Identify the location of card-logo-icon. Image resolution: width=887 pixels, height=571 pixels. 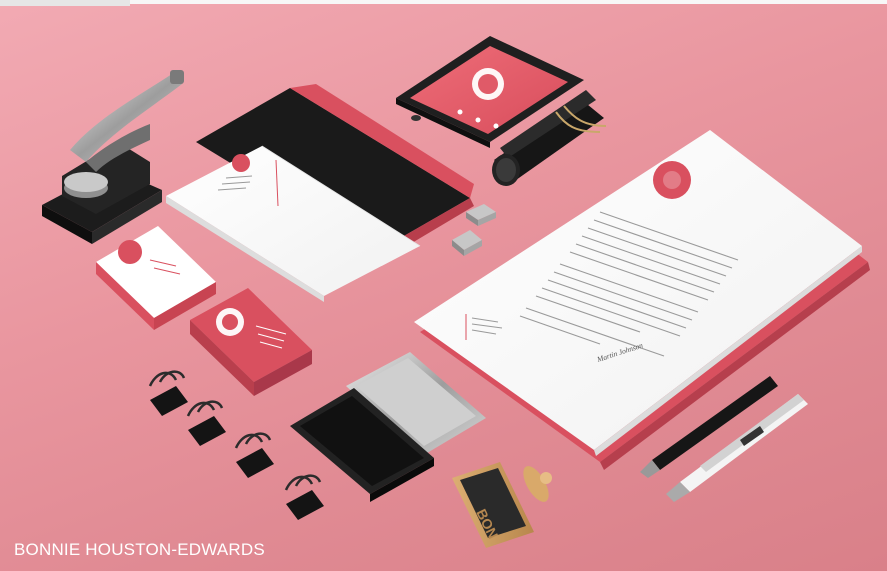
(130, 252).